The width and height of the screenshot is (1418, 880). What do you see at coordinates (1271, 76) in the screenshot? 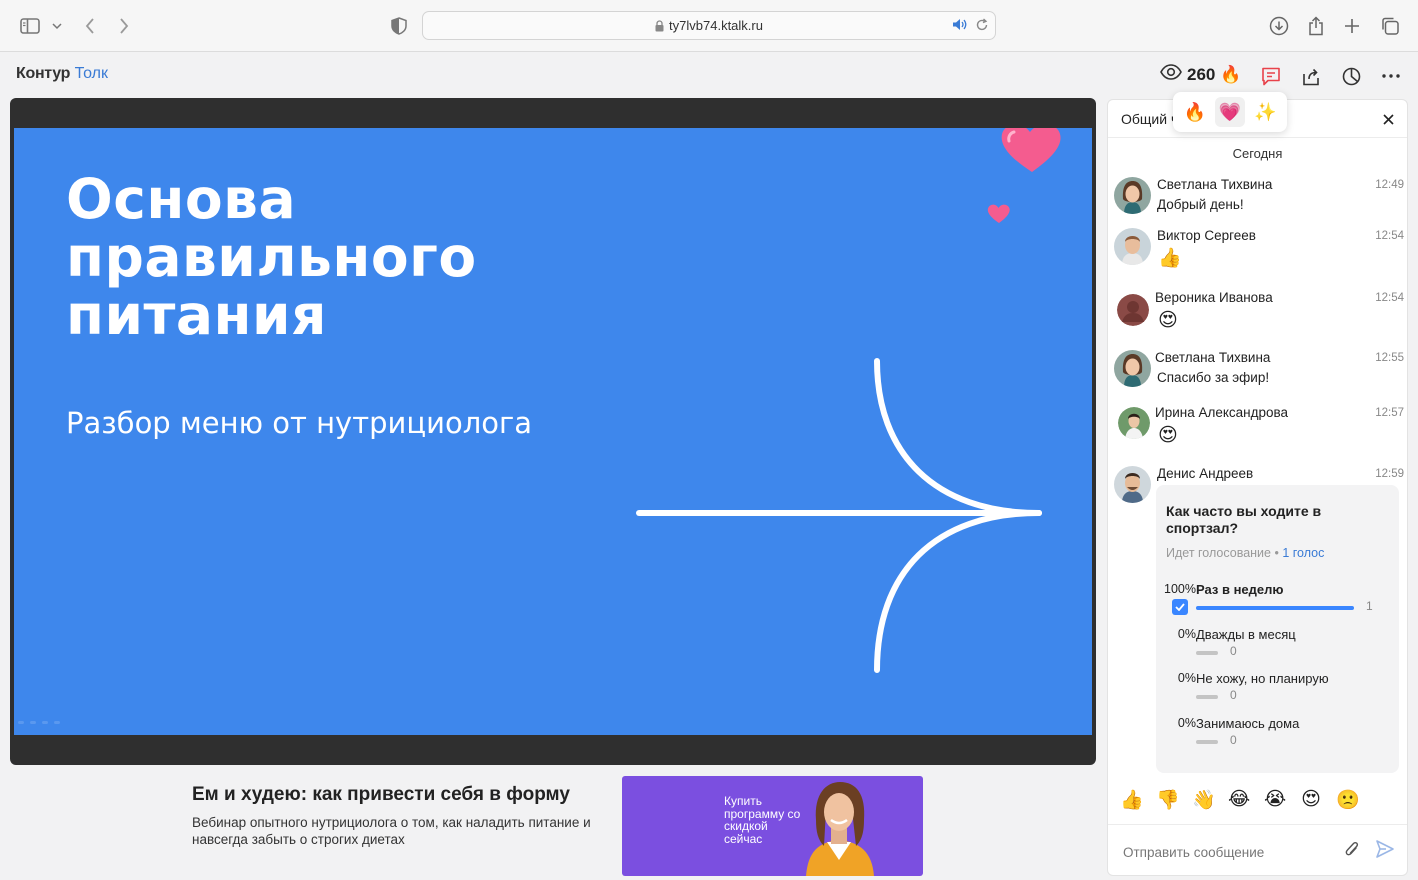
I see `chat-icon` at bounding box center [1271, 76].